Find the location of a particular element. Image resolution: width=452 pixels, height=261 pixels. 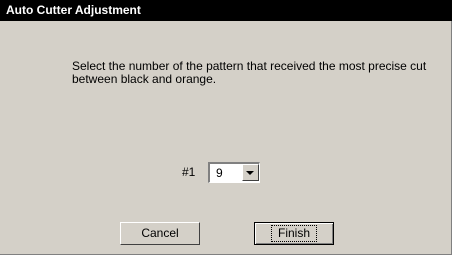

title-bar: Auto Cutter Adjustment is located at coordinates (226, 10).